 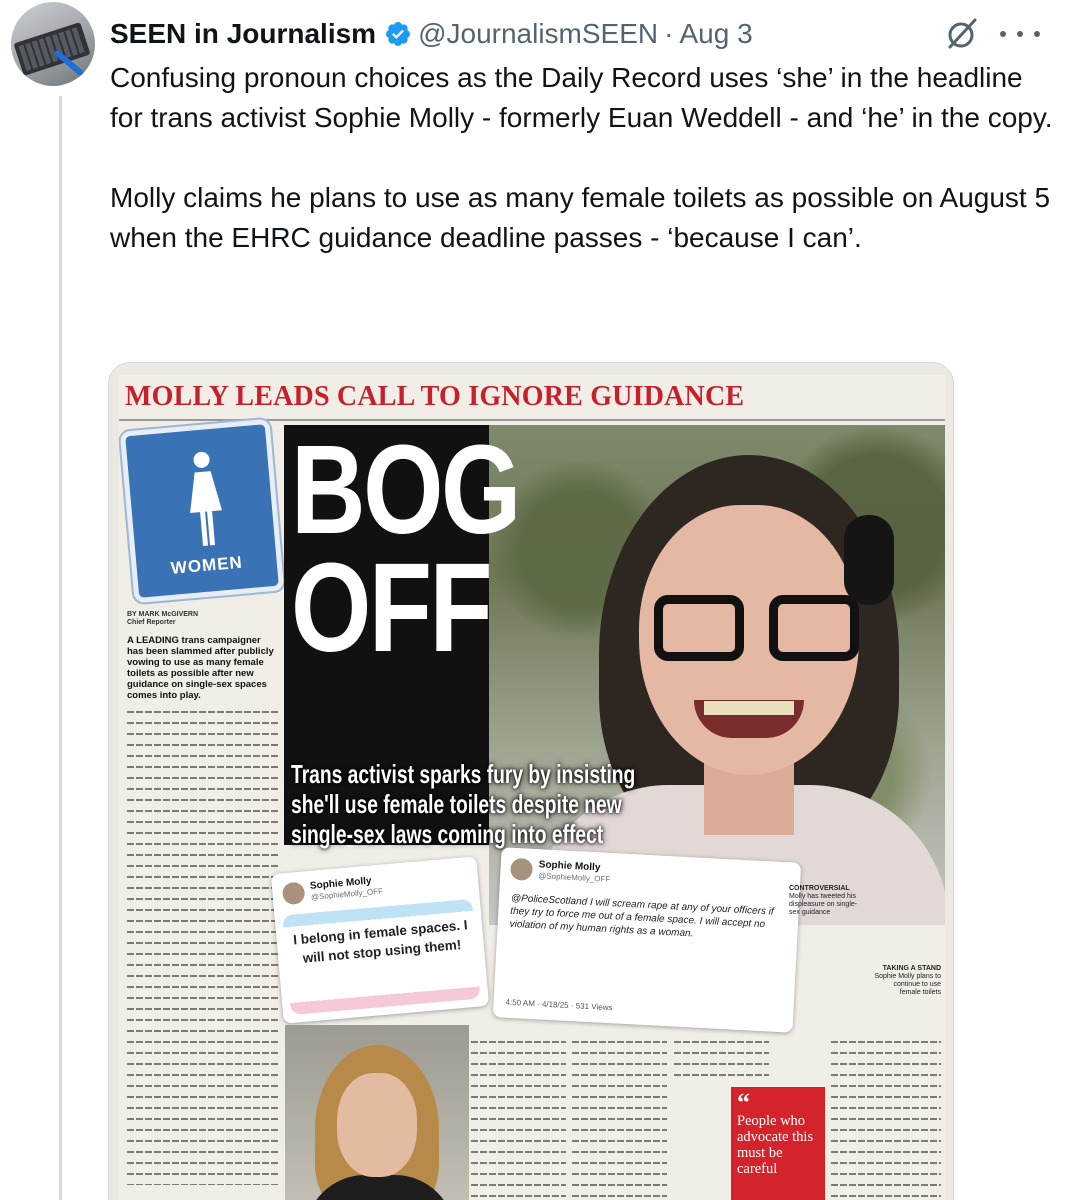 I want to click on second-woman-photo, so click(x=377, y=1112).